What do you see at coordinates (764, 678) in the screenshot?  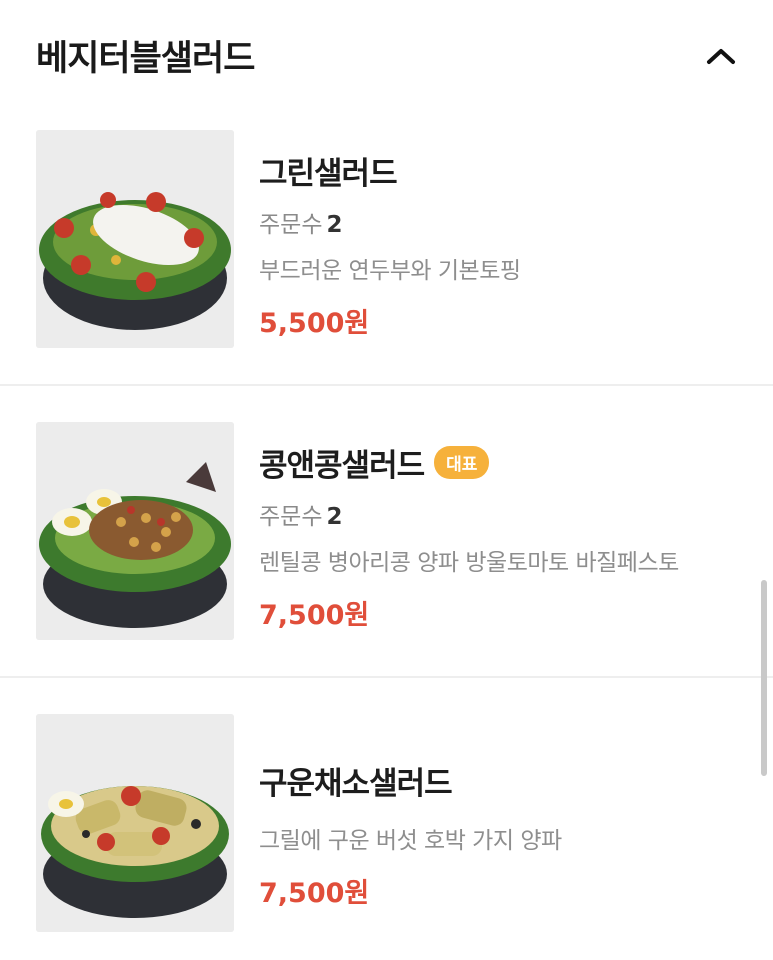 I see `scrollbar` at bounding box center [764, 678].